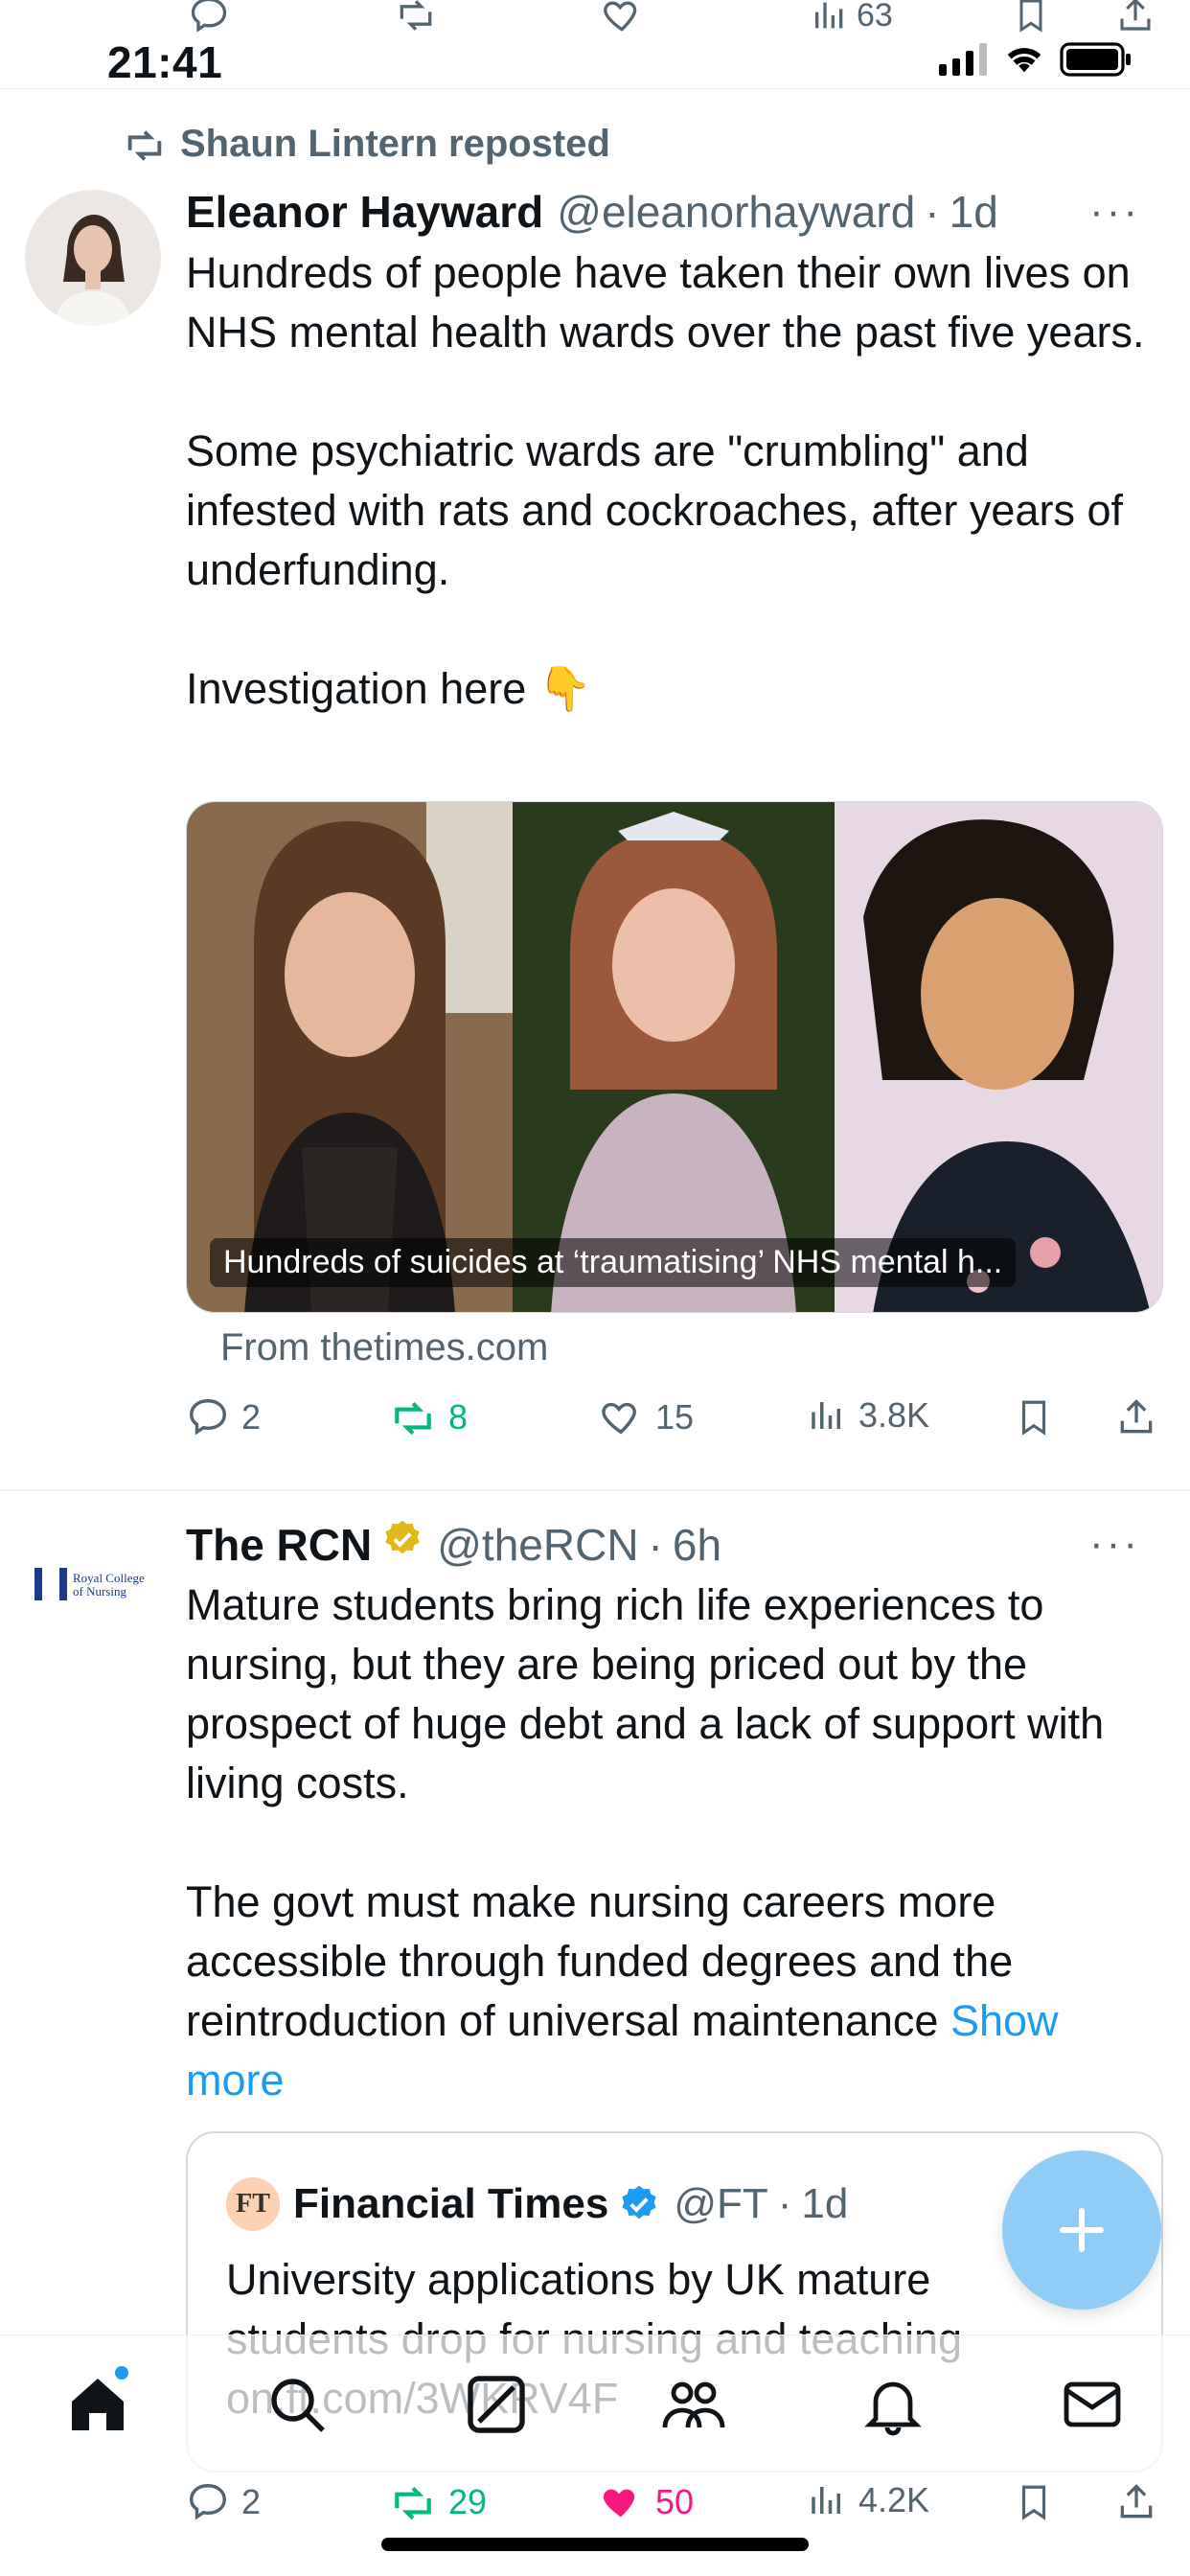  Describe the element at coordinates (389, 688) in the screenshot. I see `tweet-paragraph: Investigation here 👇` at that location.